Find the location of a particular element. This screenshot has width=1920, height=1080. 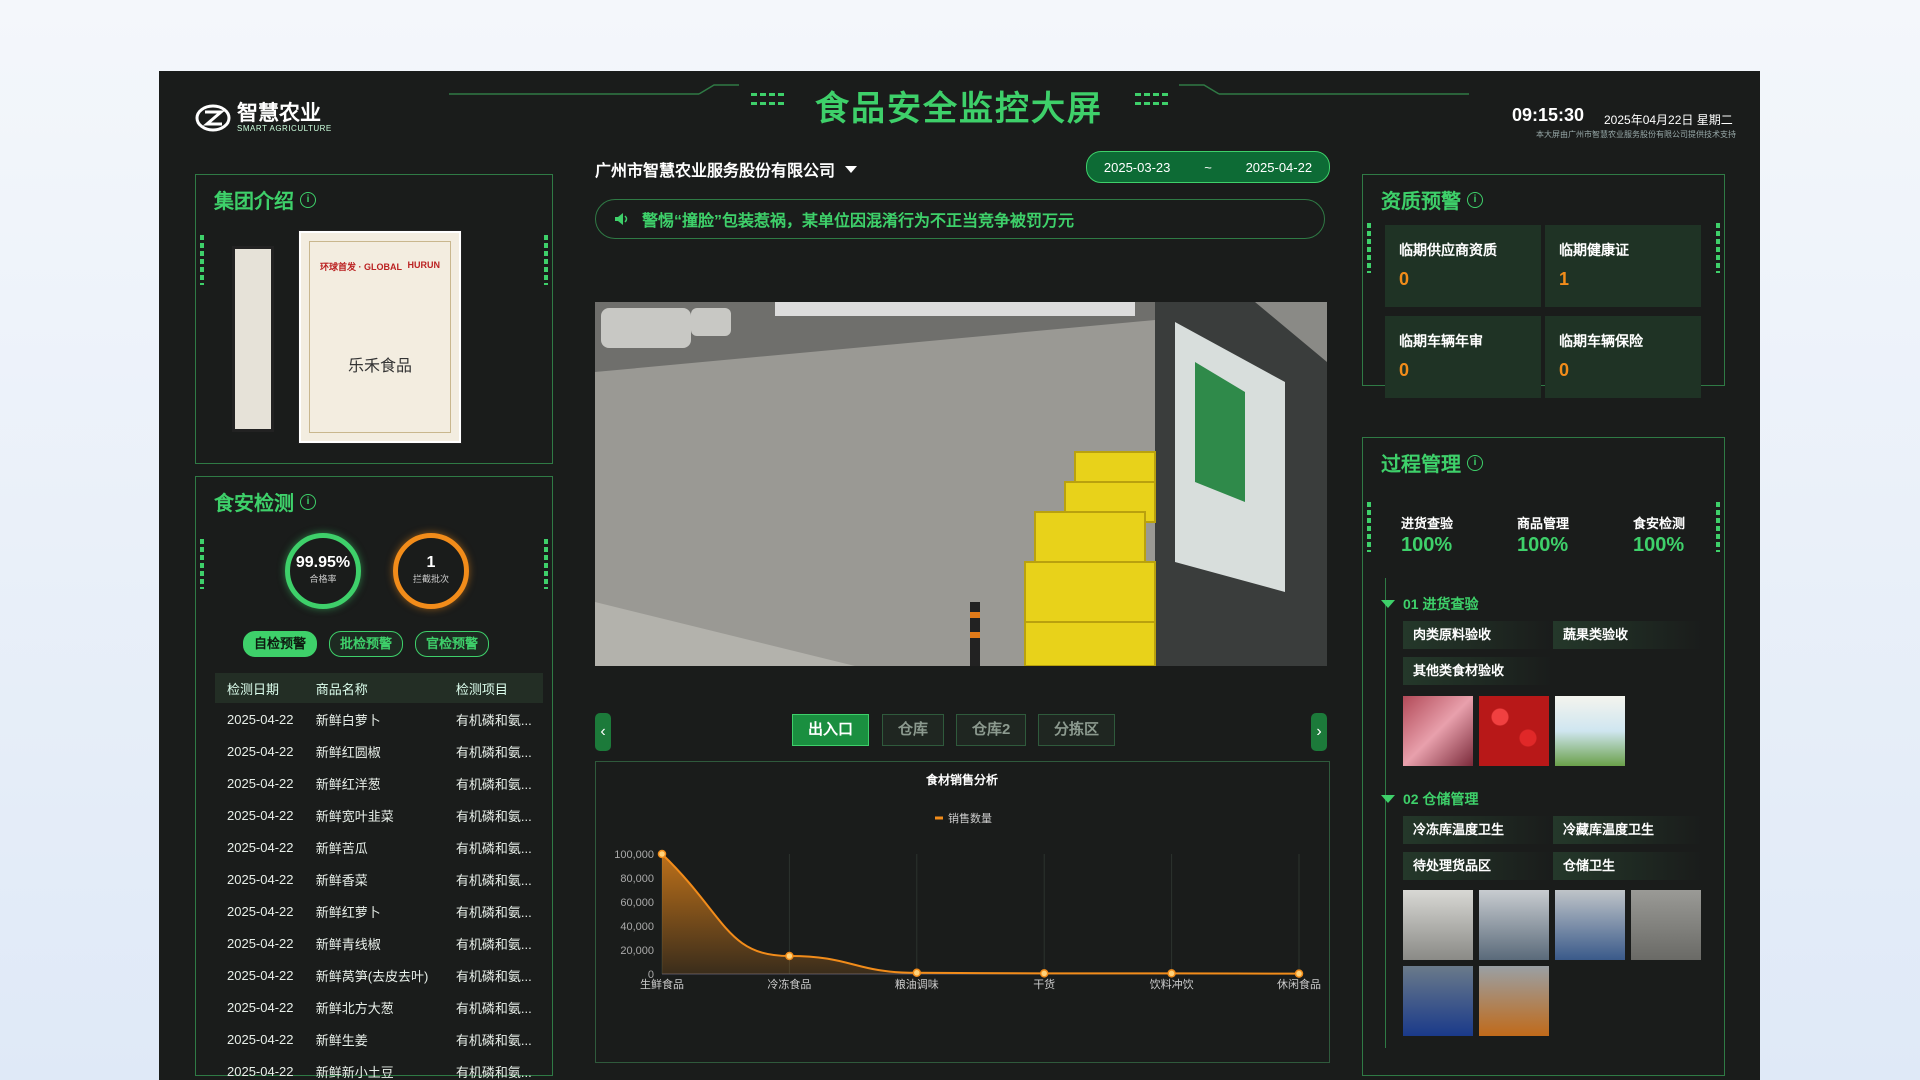

chip-cooler-hygiene: 冷藏库温度卫生 is located at coordinates (1628, 830).